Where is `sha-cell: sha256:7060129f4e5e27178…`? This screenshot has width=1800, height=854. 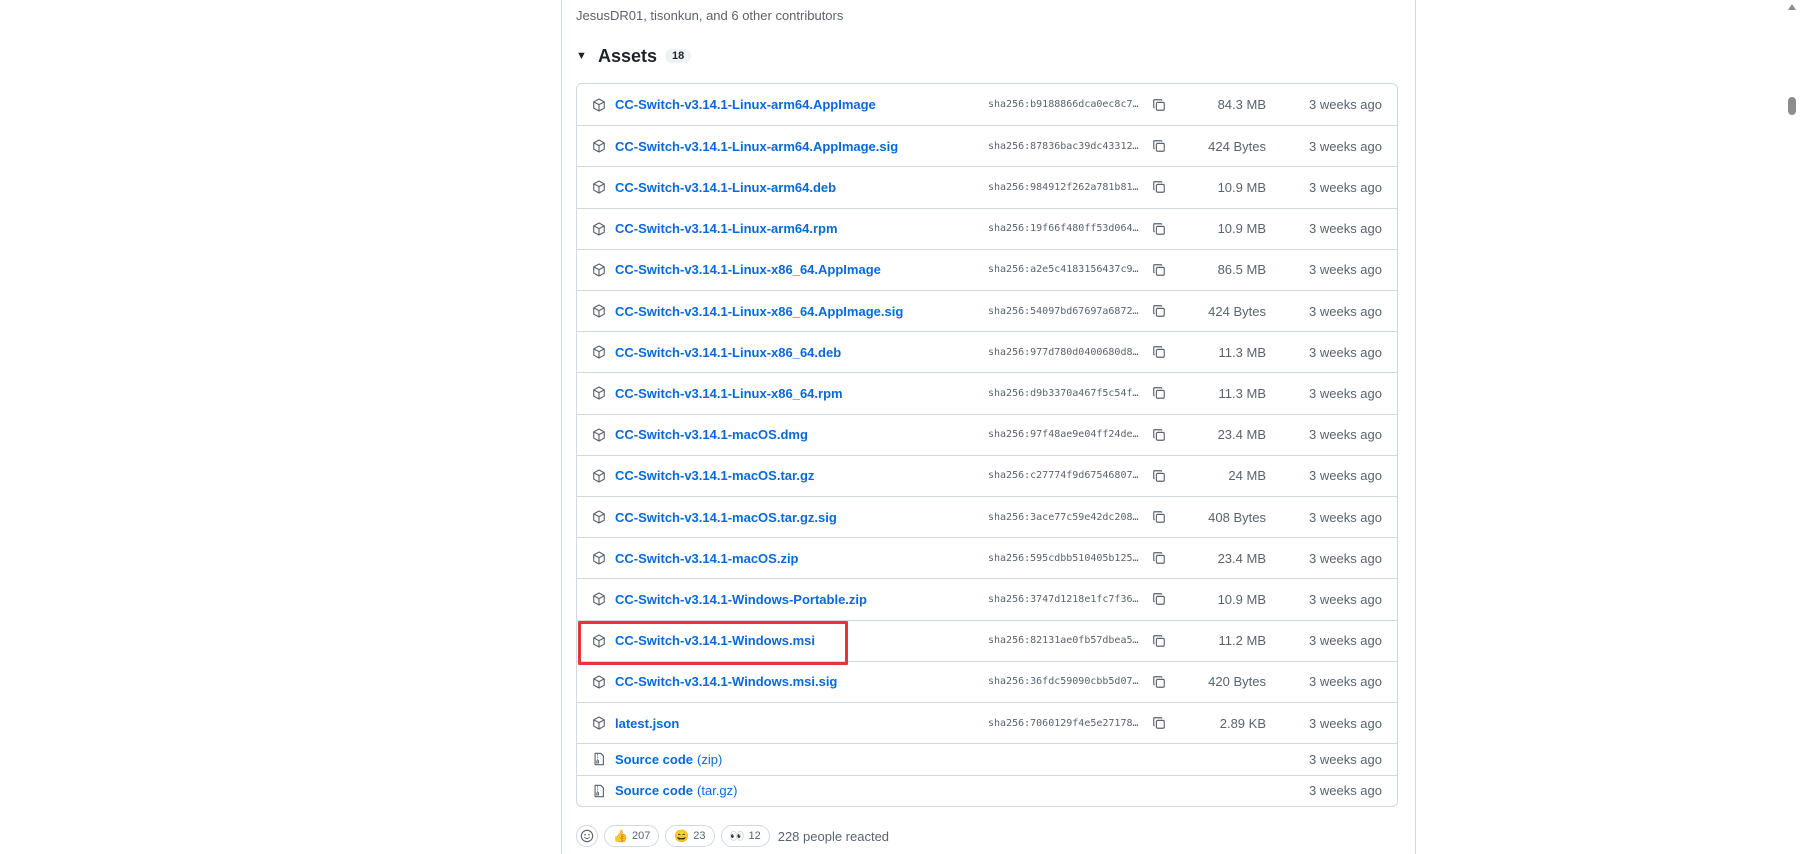
sha-cell: sha256:7060129f4e5e27178… is located at coordinates (1063, 723).